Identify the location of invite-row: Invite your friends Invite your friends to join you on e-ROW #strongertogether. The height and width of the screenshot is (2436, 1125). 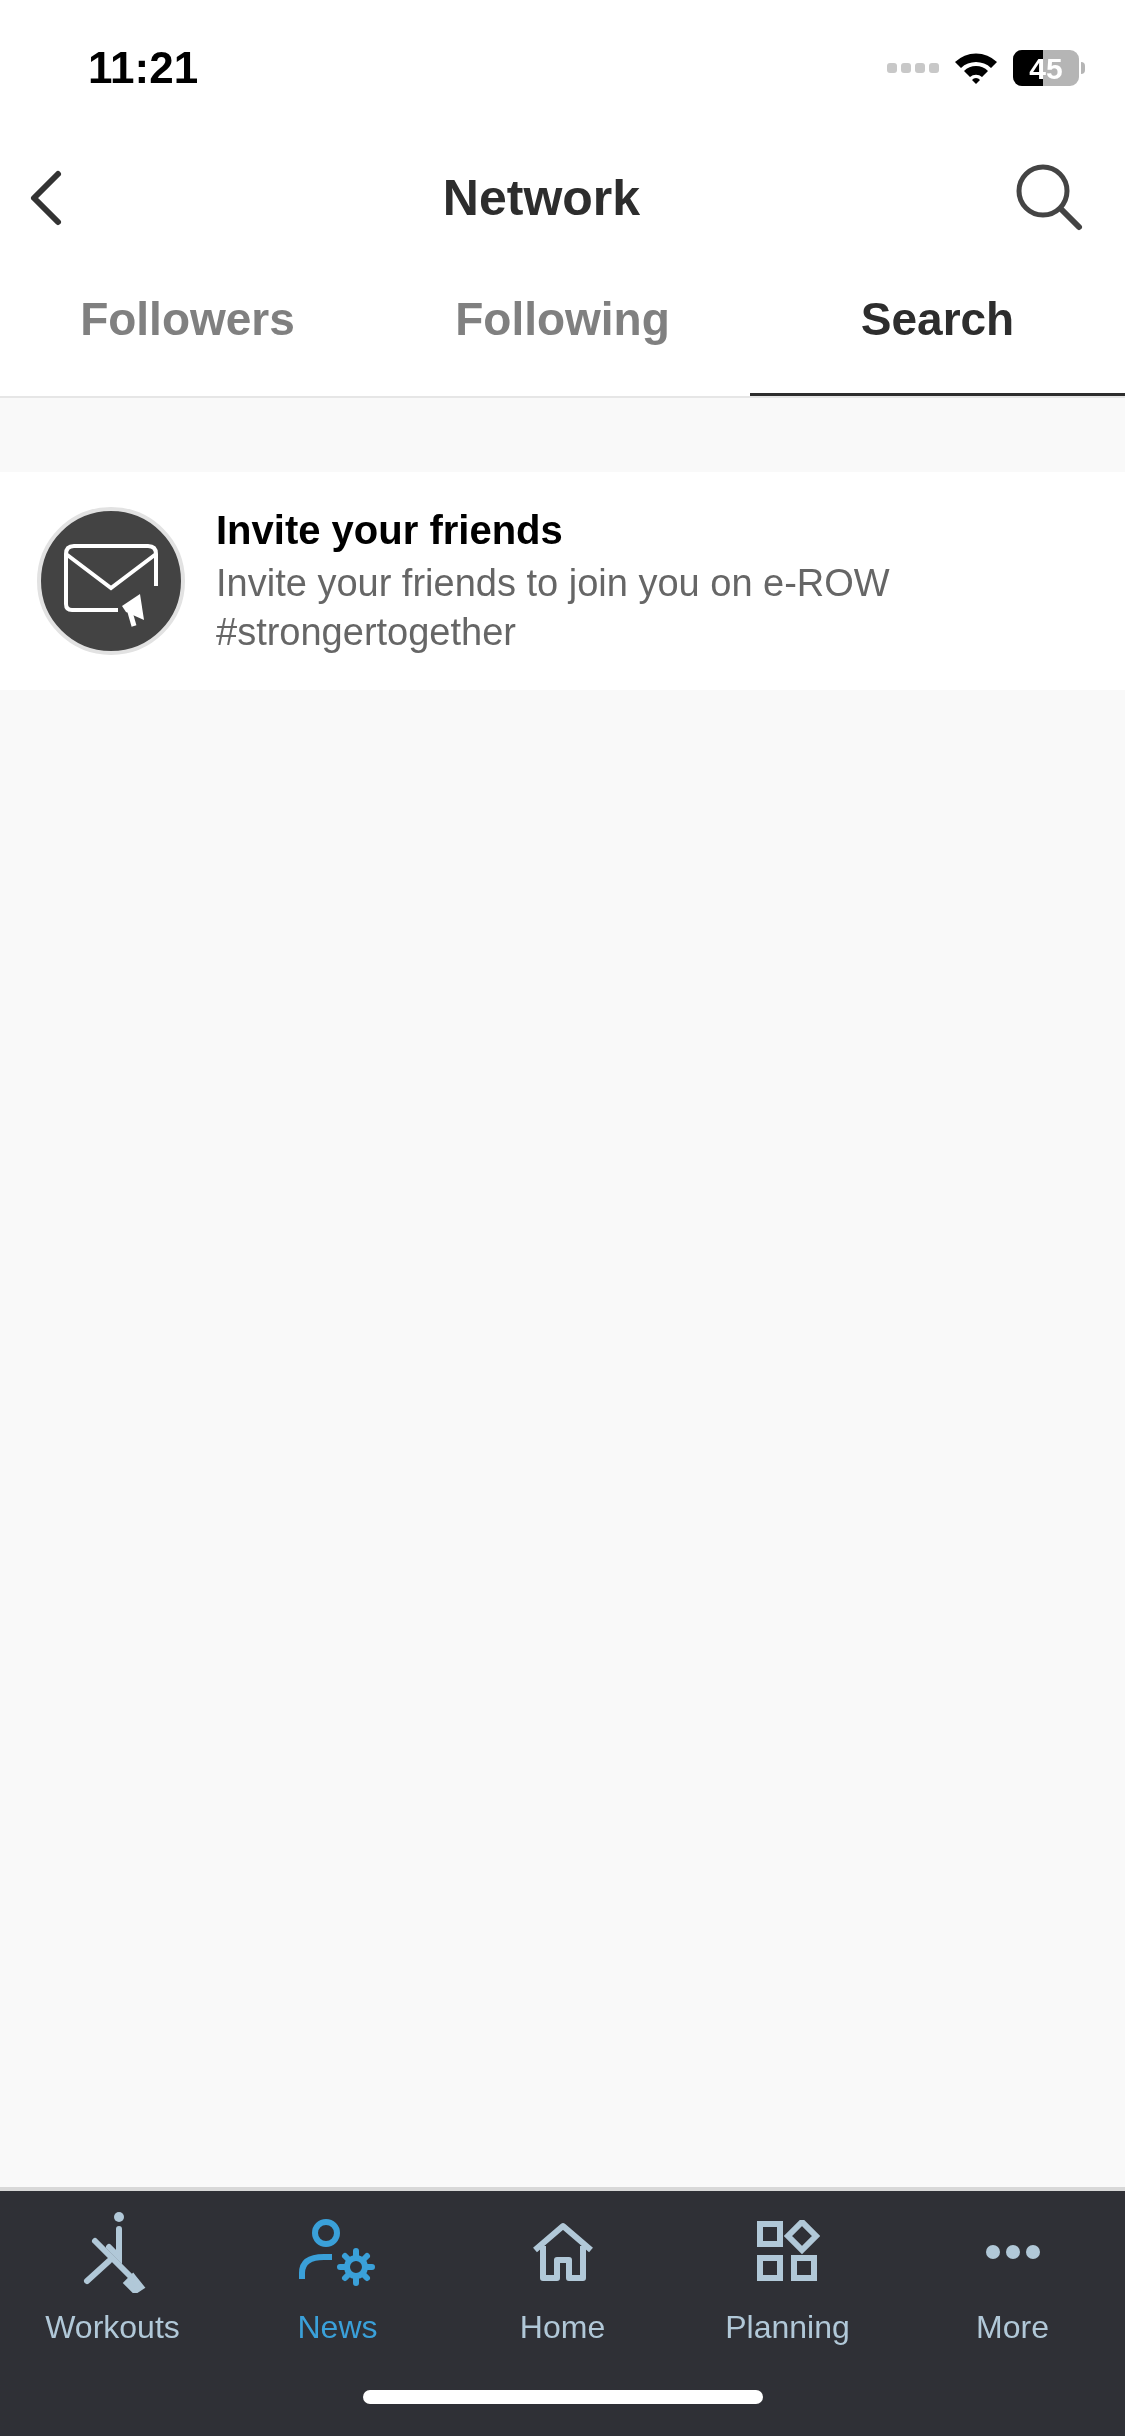
(562, 581).